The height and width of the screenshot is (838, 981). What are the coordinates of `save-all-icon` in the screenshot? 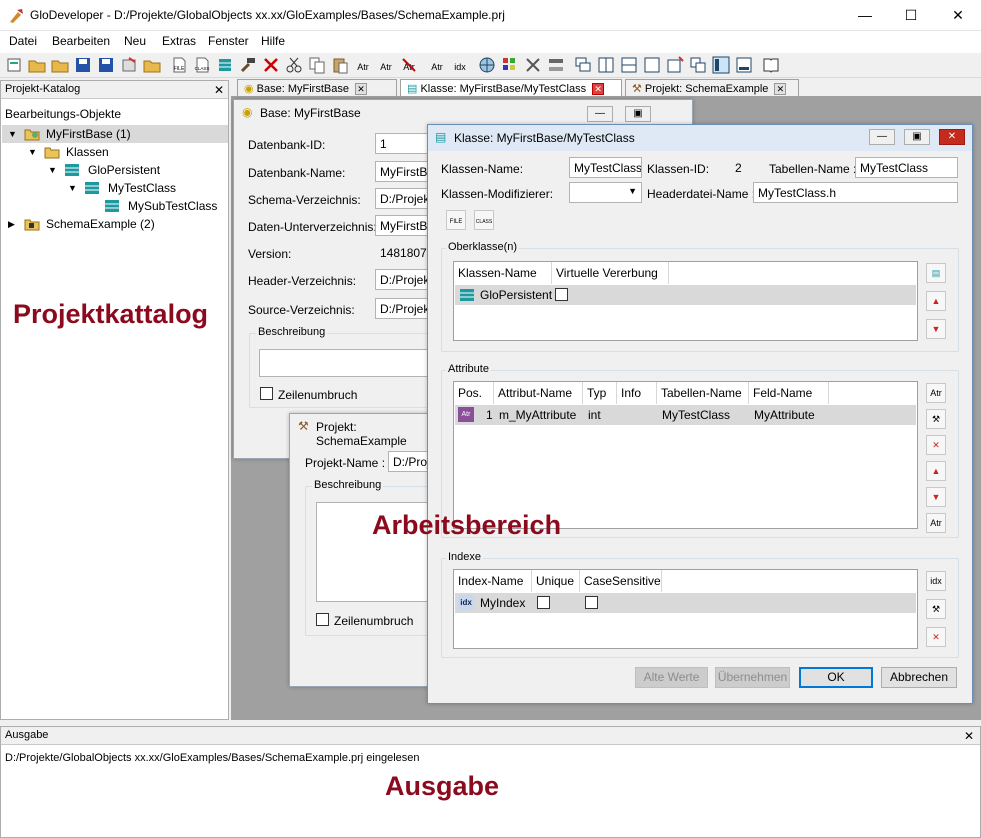 It's located at (106, 65).